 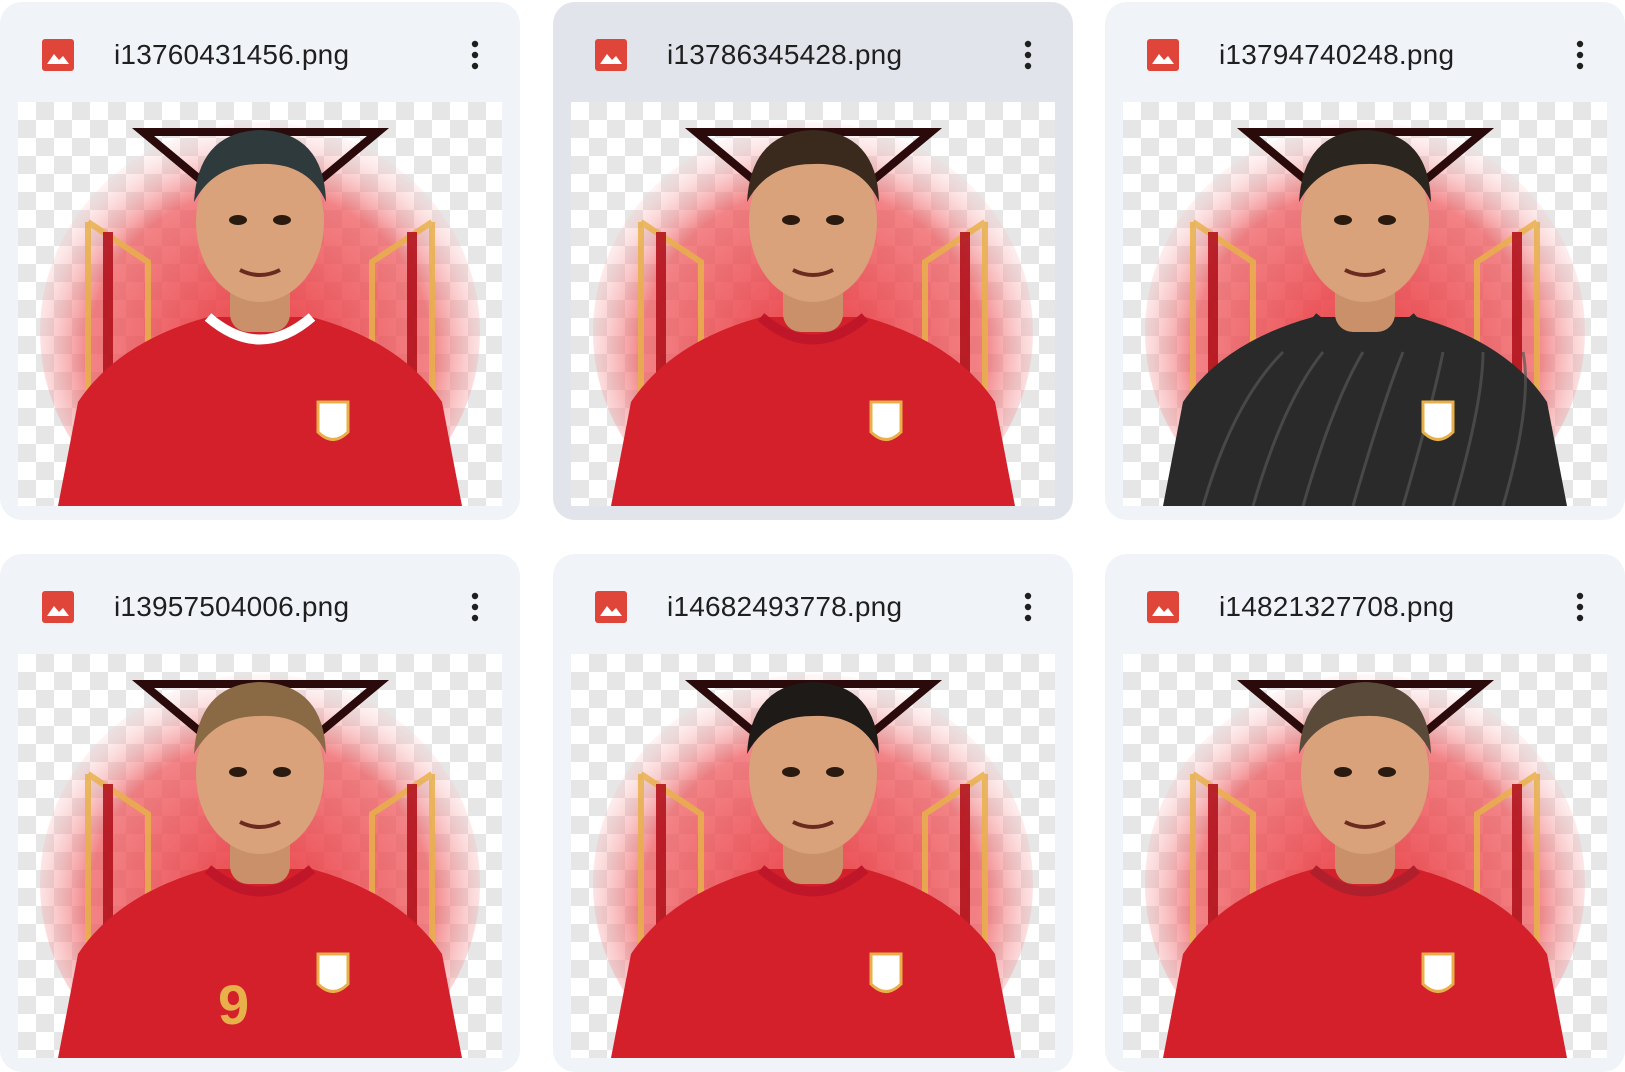 I want to click on file-name: i13957504006.png, so click(x=232, y=606).